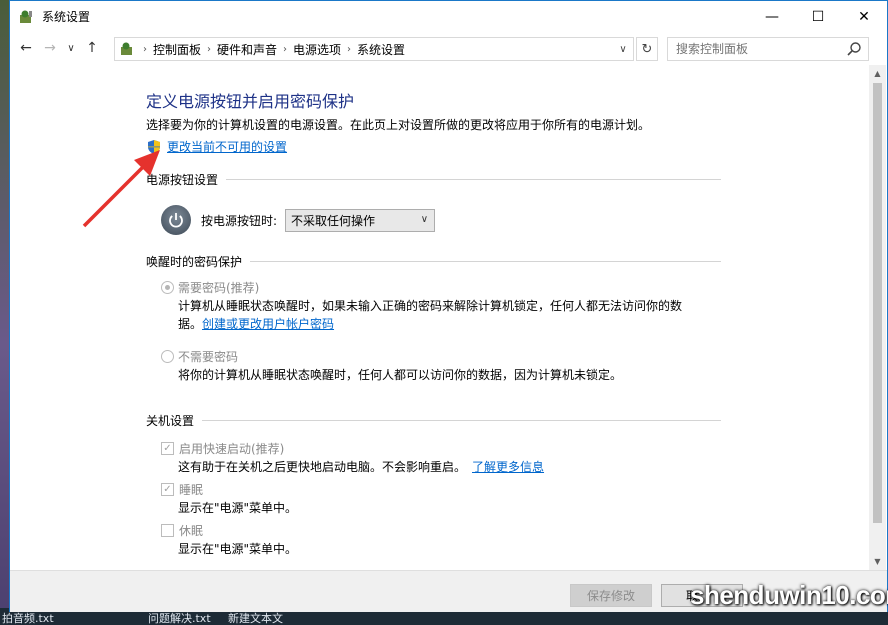  Describe the element at coordinates (191, 490) in the screenshot. I see `sleep-label: 睡眠` at that location.